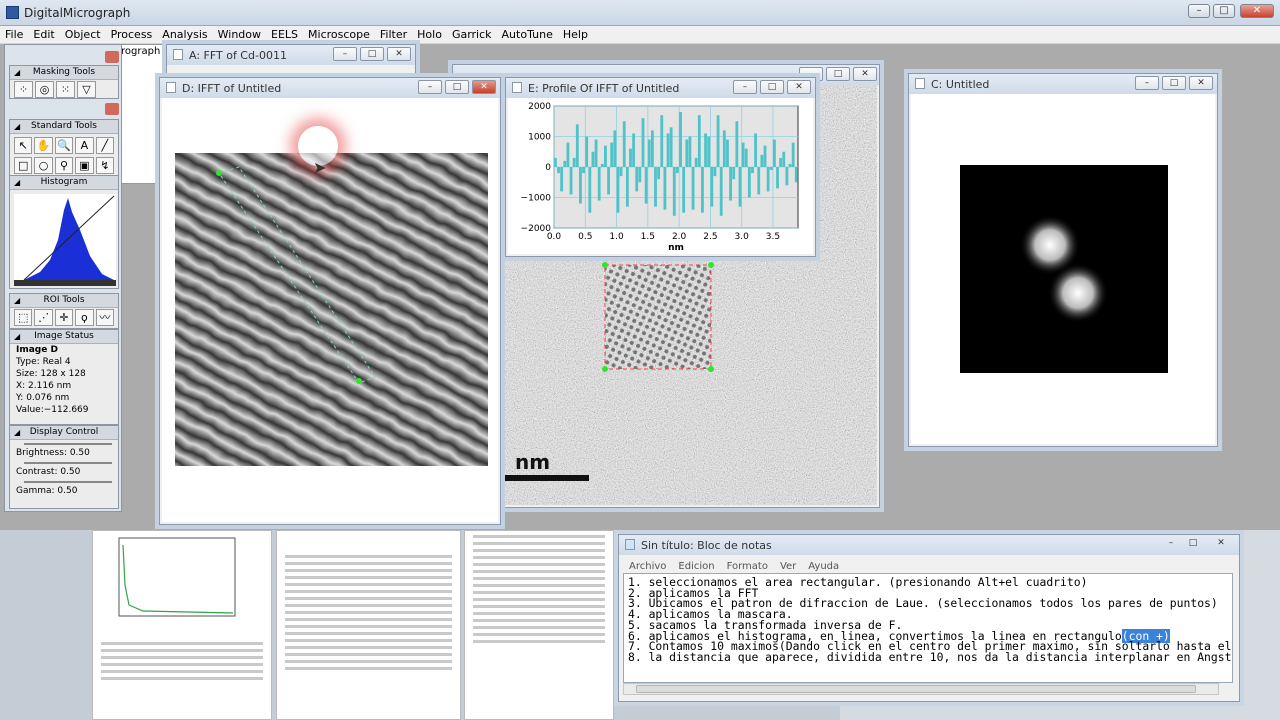 The image size is (1280, 720). Describe the element at coordinates (429, 33) in the screenshot. I see `menu-item-holo: Holo` at that location.